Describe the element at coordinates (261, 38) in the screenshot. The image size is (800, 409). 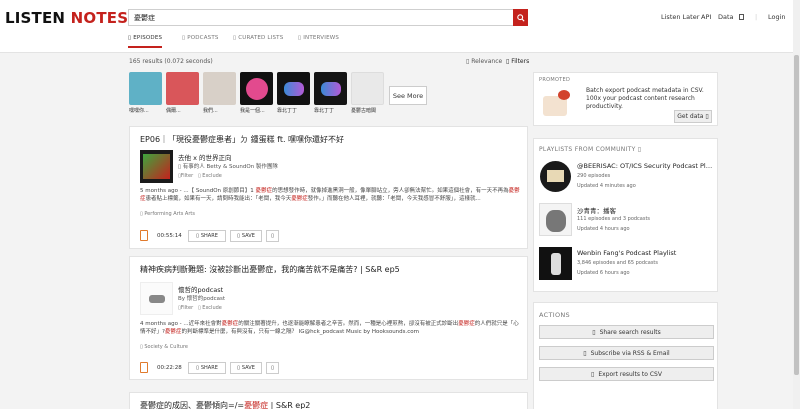
I see `tab-curated-lists-label: CURATED LISTS` at that location.